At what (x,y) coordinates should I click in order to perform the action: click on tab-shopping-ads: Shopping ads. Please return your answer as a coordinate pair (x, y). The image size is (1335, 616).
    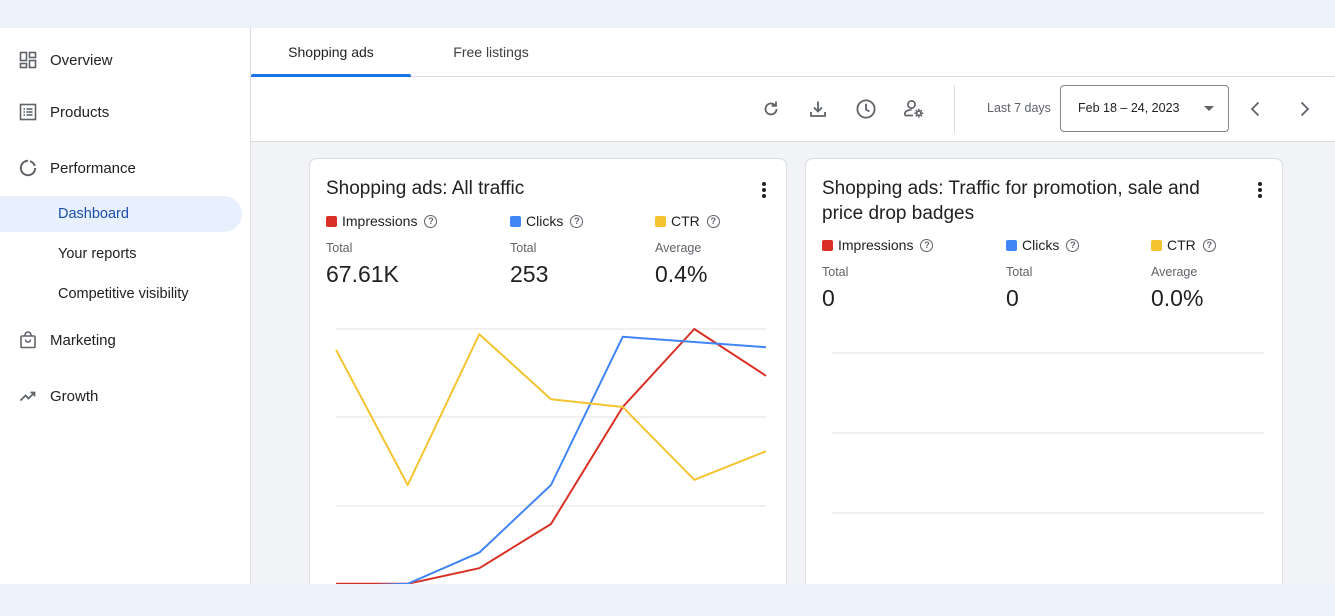
    Looking at the image, I should click on (331, 52).